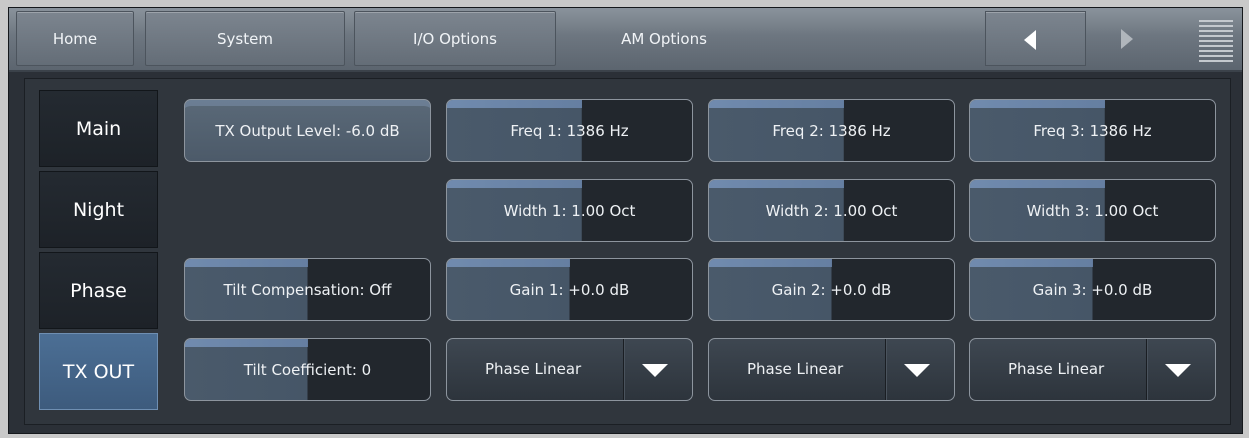 The height and width of the screenshot is (438, 1249). I want to click on tilt-compensation-slider: Tilt Compensation: Off, so click(307, 289).